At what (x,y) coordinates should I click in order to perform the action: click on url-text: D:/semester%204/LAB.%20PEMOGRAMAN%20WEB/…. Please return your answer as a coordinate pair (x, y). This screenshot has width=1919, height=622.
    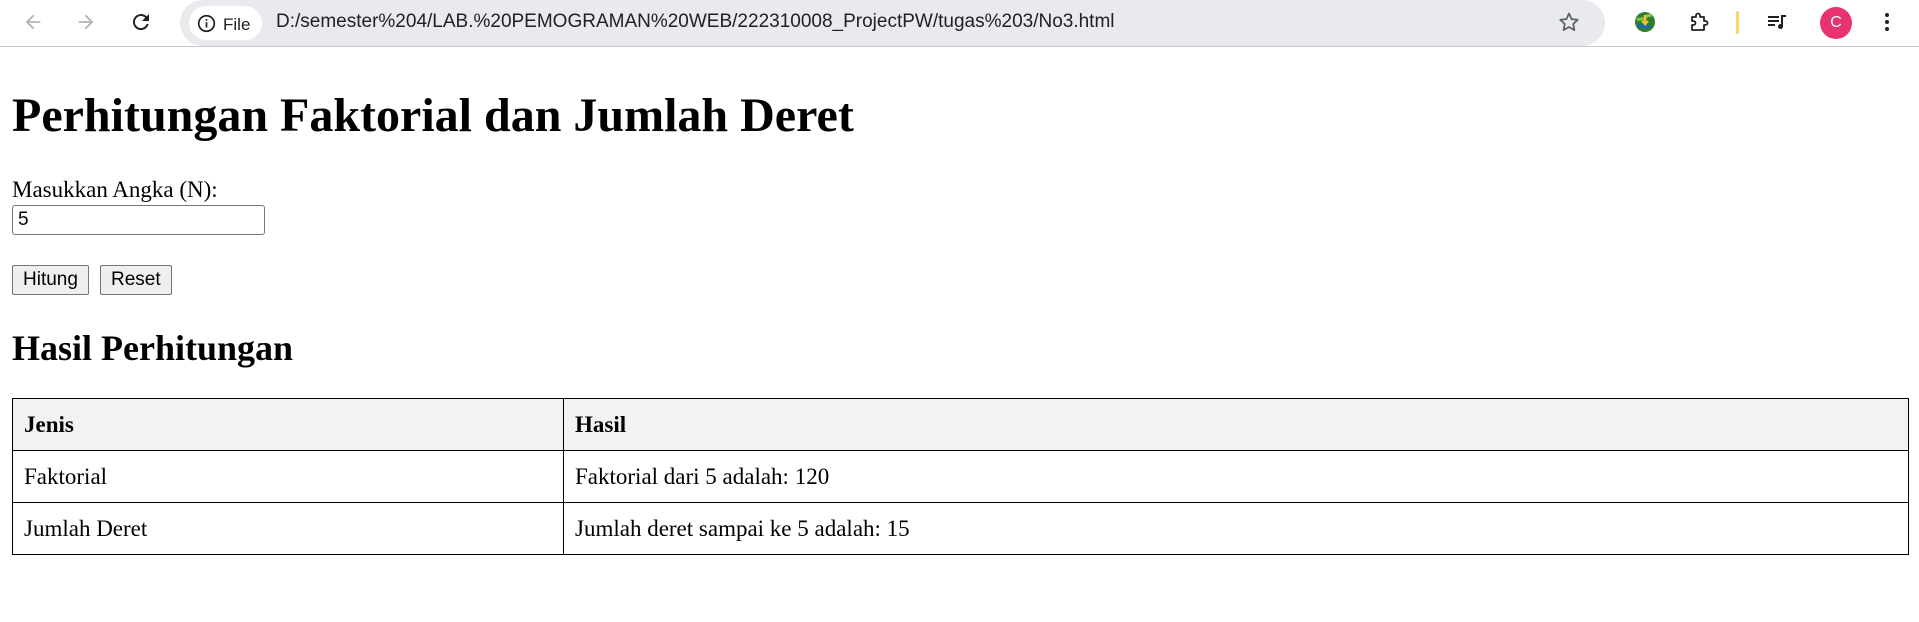
    Looking at the image, I should click on (695, 22).